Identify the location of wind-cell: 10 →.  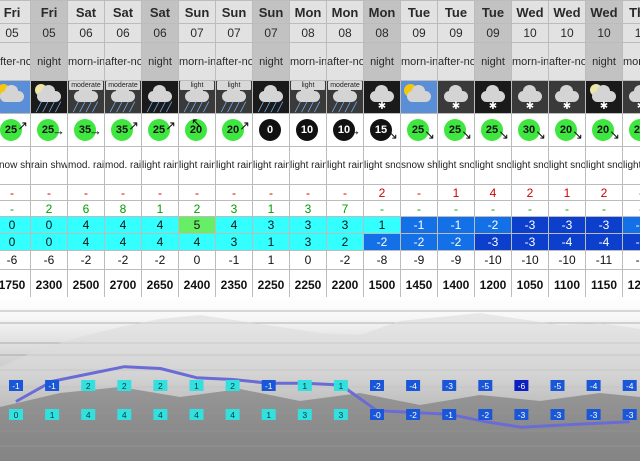
(345, 130).